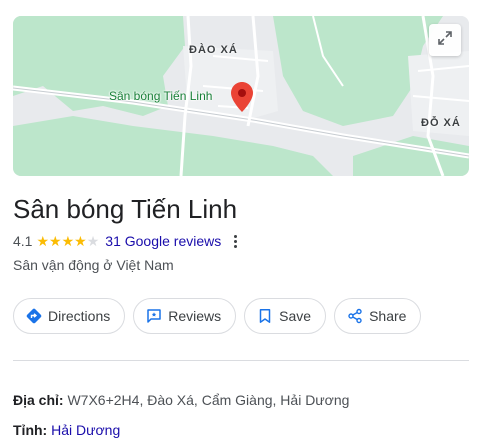 The height and width of the screenshot is (448, 479). I want to click on map-label-do-xa: ĐỖ XÁ, so click(441, 123).